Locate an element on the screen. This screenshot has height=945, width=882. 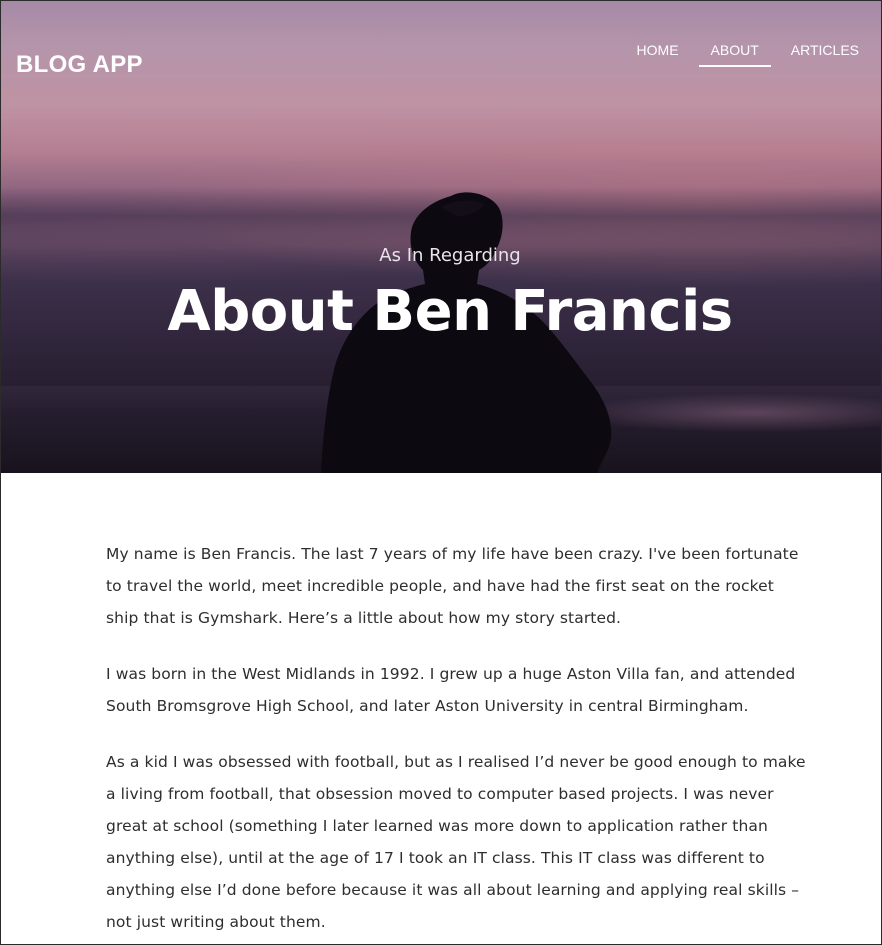
hero-subtitle: As In Regarding is located at coordinates (450, 255).